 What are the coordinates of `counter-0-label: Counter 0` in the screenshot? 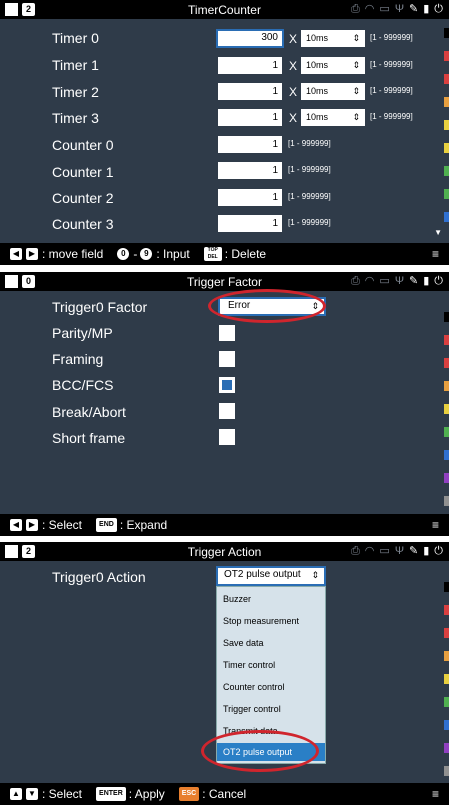 It's located at (83, 145).